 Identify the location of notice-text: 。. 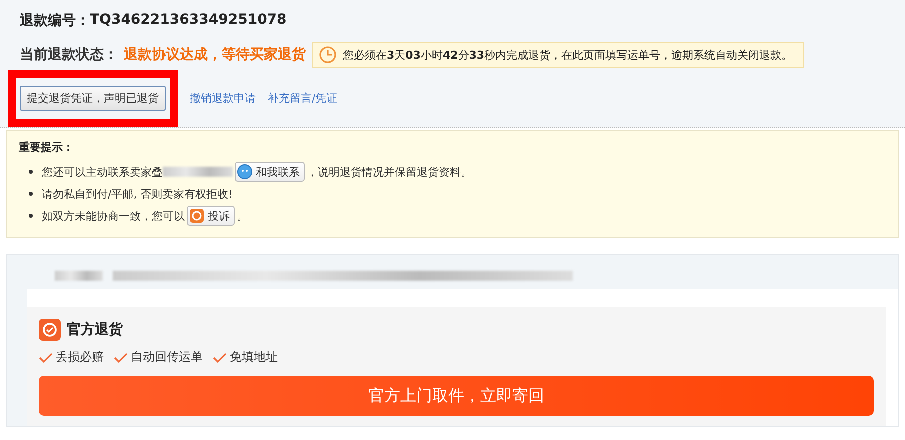
(242, 216).